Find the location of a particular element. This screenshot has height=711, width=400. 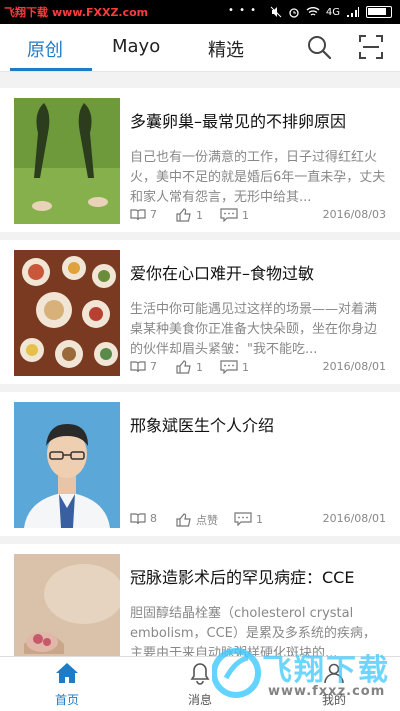

status-bar: 飞翔下载 www.FXXZ.com • • • 4G is located at coordinates (200, 12).